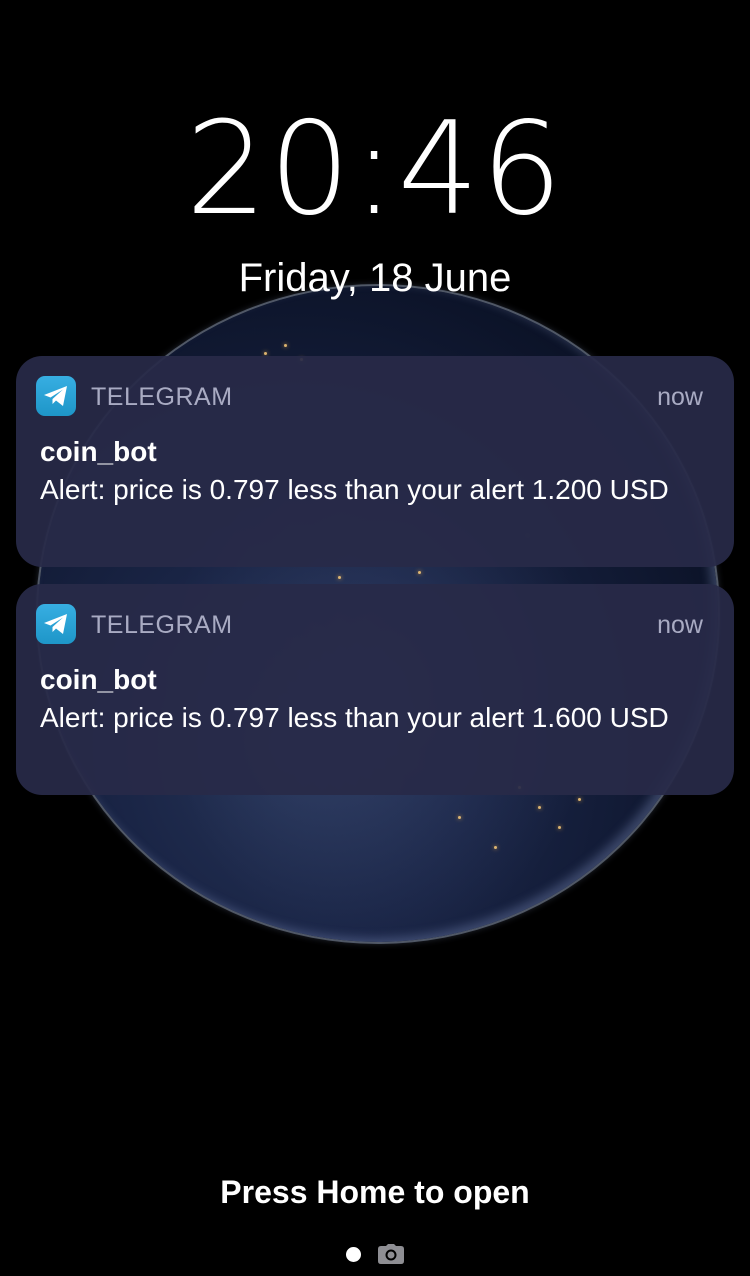 This screenshot has width=750, height=1276. I want to click on lockscreen-clock: 20:46, so click(375, 169).